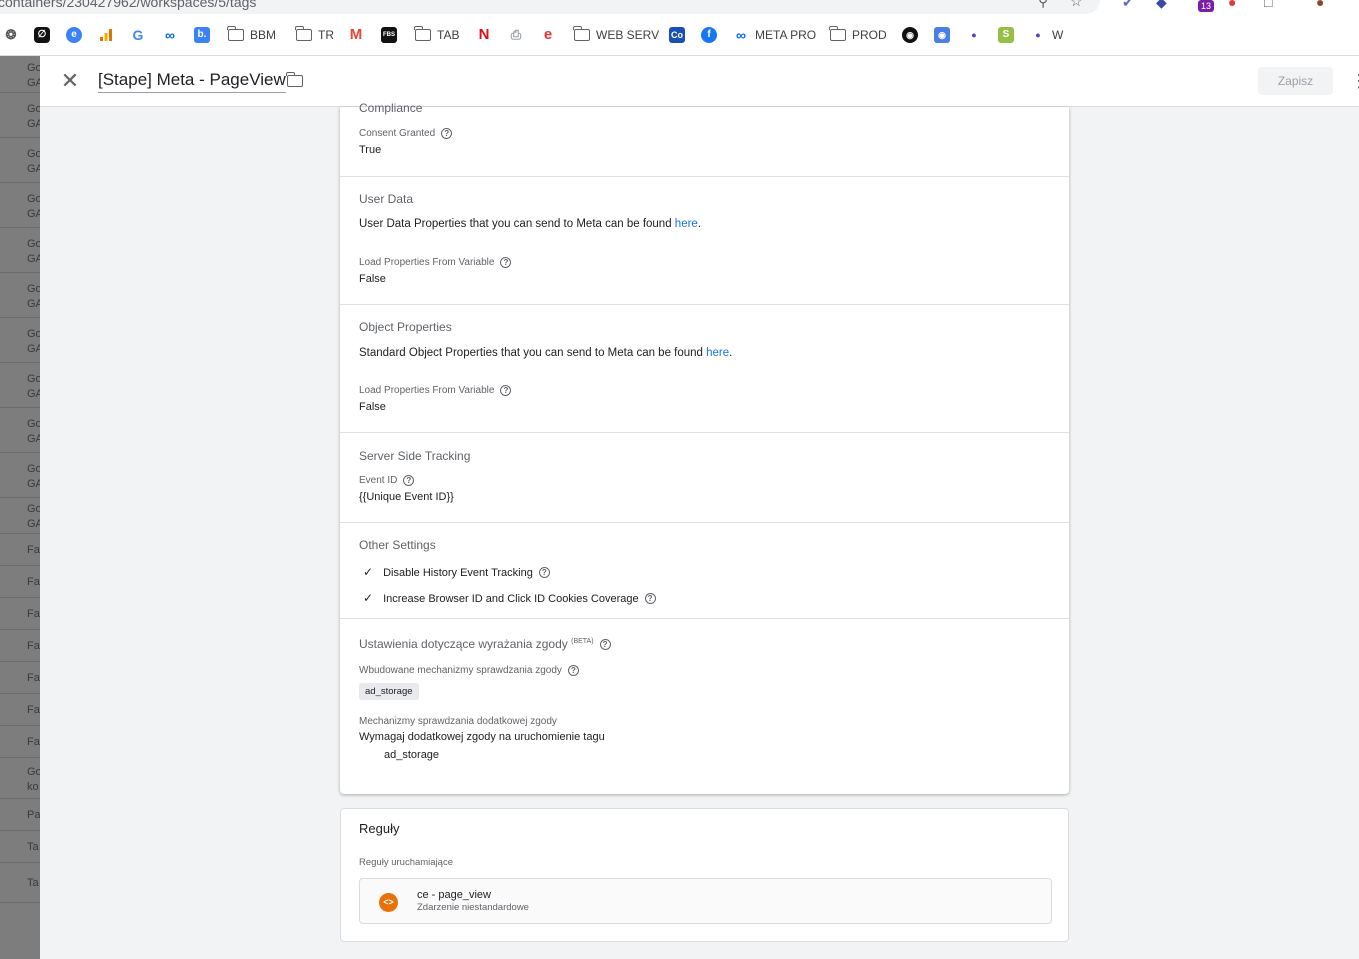 The width and height of the screenshot is (1359, 959). Describe the element at coordinates (1128, 5) in the screenshot. I see `extension-check-icon: ✔` at that location.